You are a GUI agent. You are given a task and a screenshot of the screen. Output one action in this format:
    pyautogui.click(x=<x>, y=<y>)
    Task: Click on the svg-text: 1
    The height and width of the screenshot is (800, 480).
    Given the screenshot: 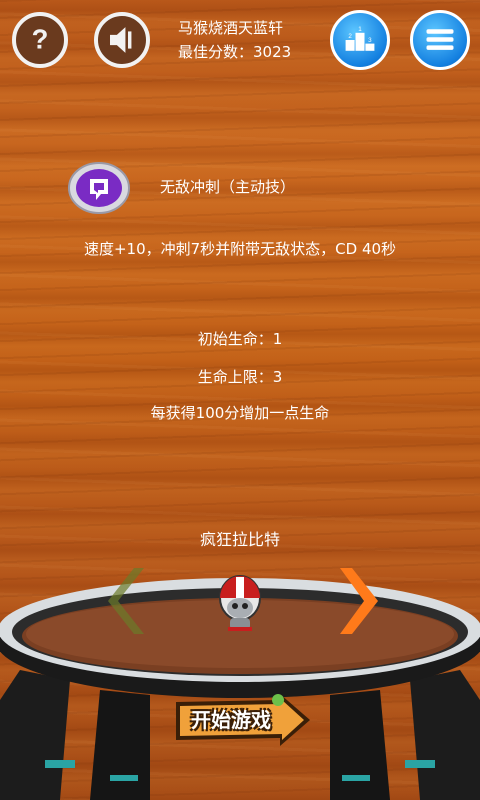 What is the action you would take?
    pyautogui.click(x=360, y=29)
    